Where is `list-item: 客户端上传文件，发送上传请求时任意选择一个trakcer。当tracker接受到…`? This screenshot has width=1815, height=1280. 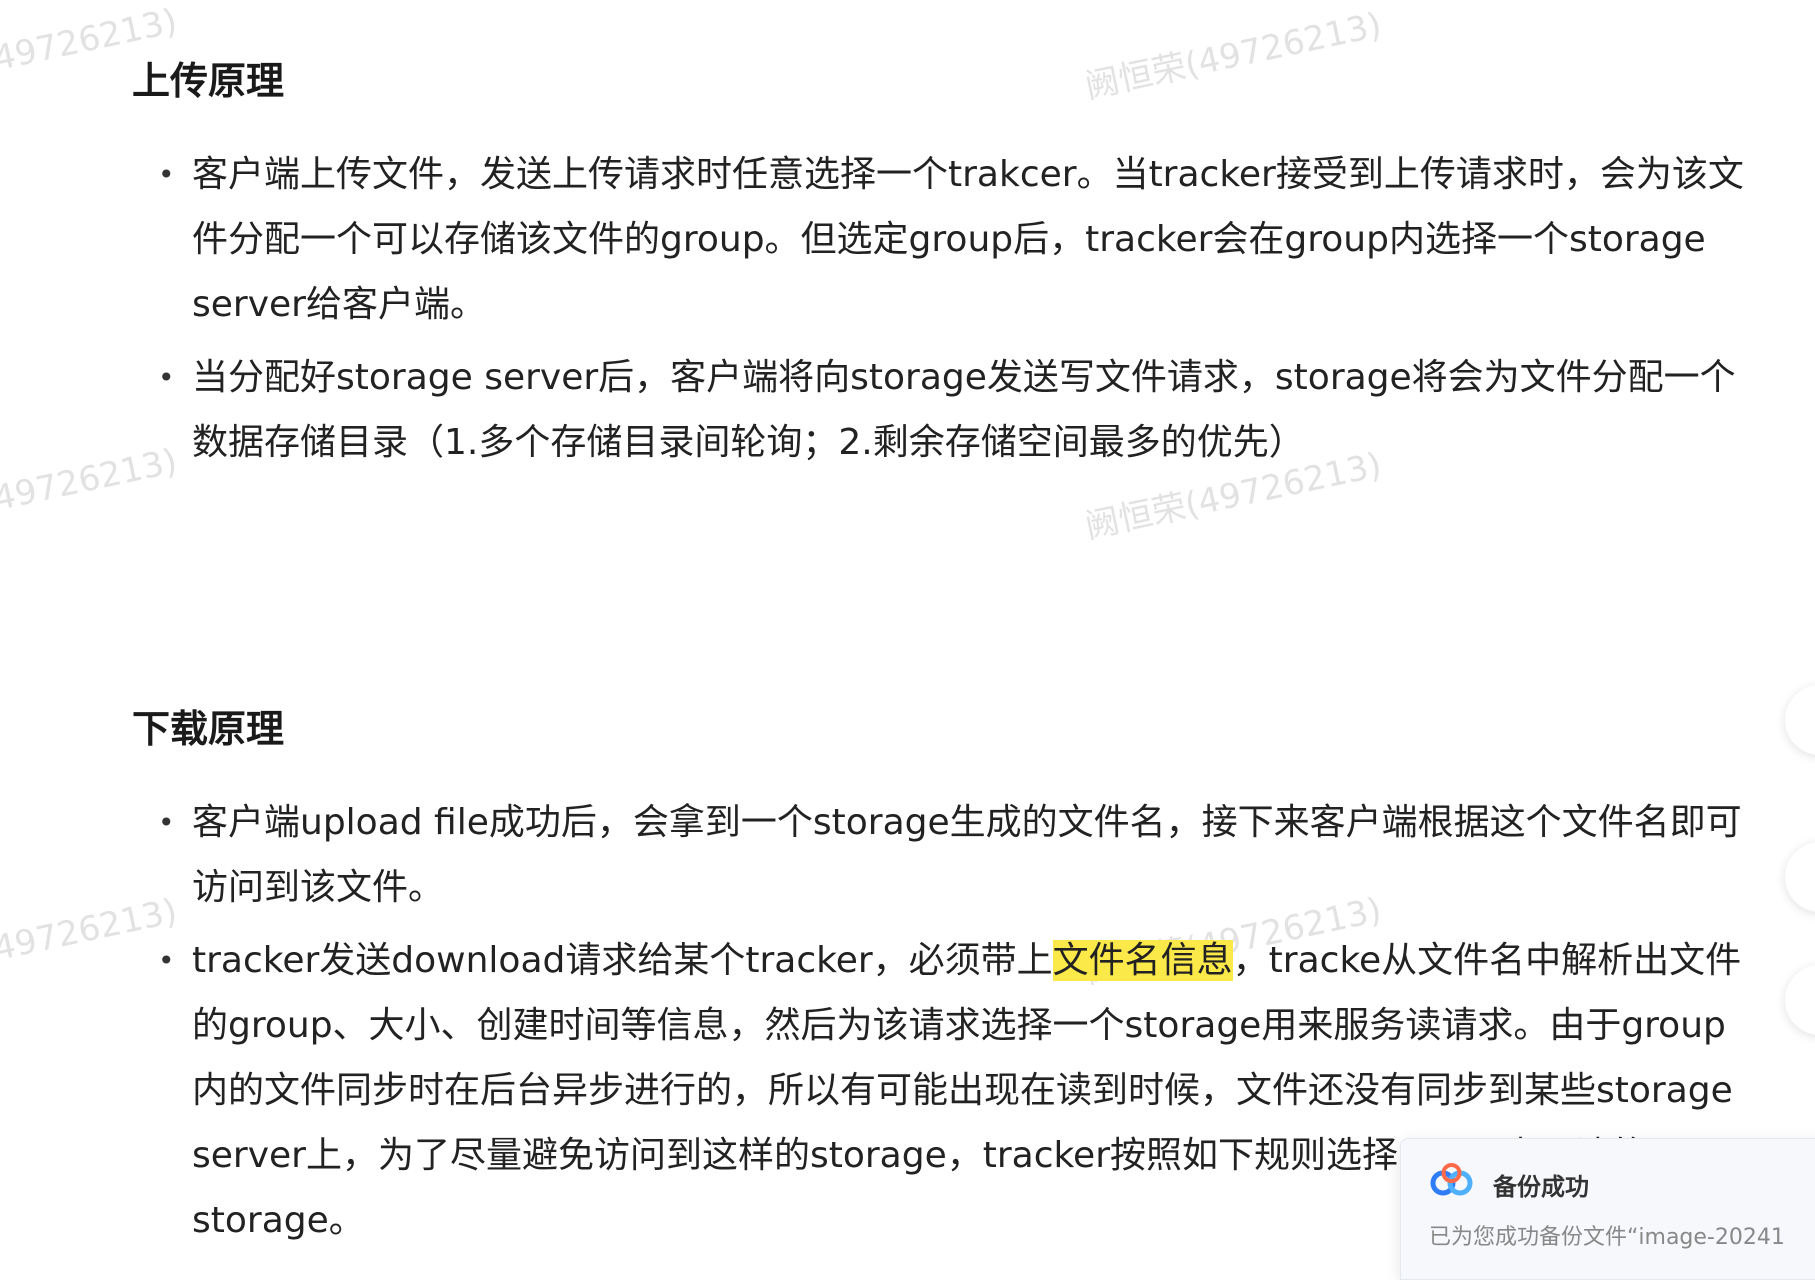
list-item: 客户端上传文件，发送上传请求时任意选择一个trakcer。当tracker接受到… is located at coordinates (955, 239).